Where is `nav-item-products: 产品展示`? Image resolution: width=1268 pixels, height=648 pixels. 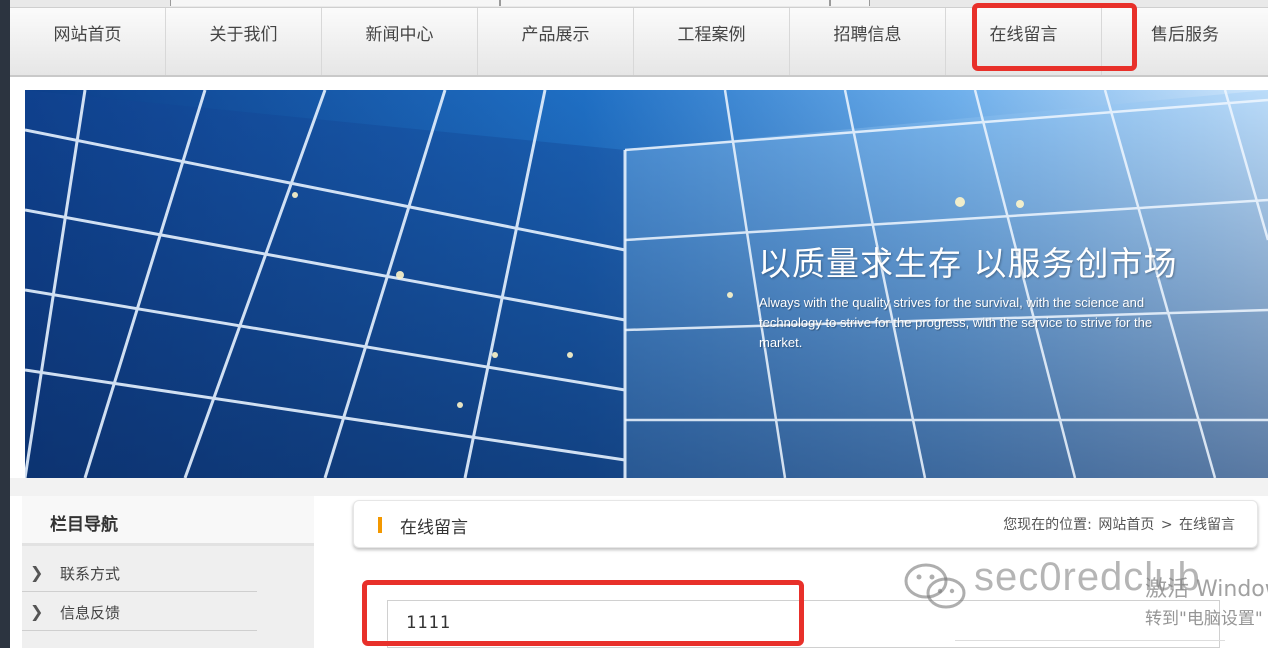 nav-item-products: 产品展示 is located at coordinates (556, 41).